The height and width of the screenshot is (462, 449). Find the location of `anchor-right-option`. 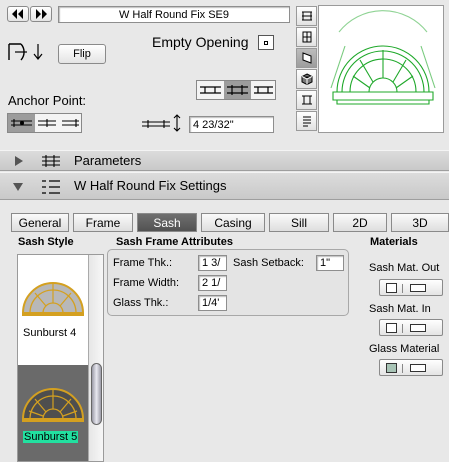

anchor-right-option is located at coordinates (70, 123).